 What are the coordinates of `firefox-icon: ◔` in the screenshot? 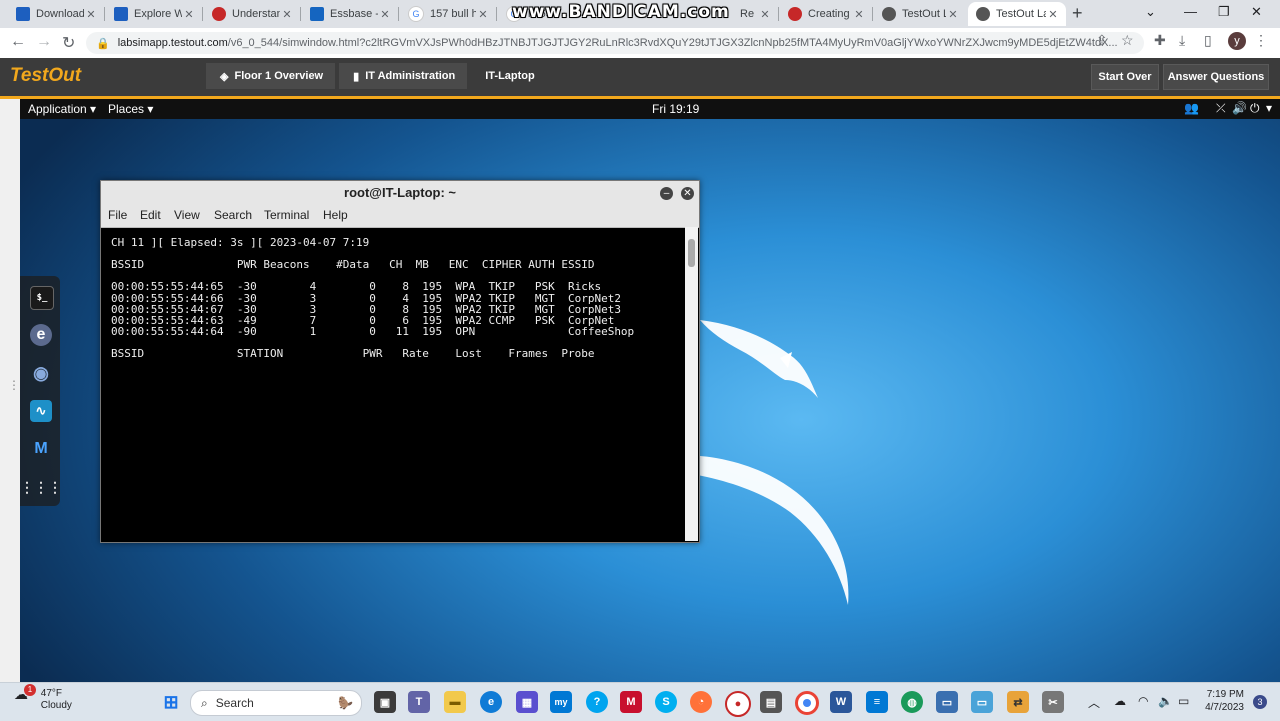 It's located at (701, 702).